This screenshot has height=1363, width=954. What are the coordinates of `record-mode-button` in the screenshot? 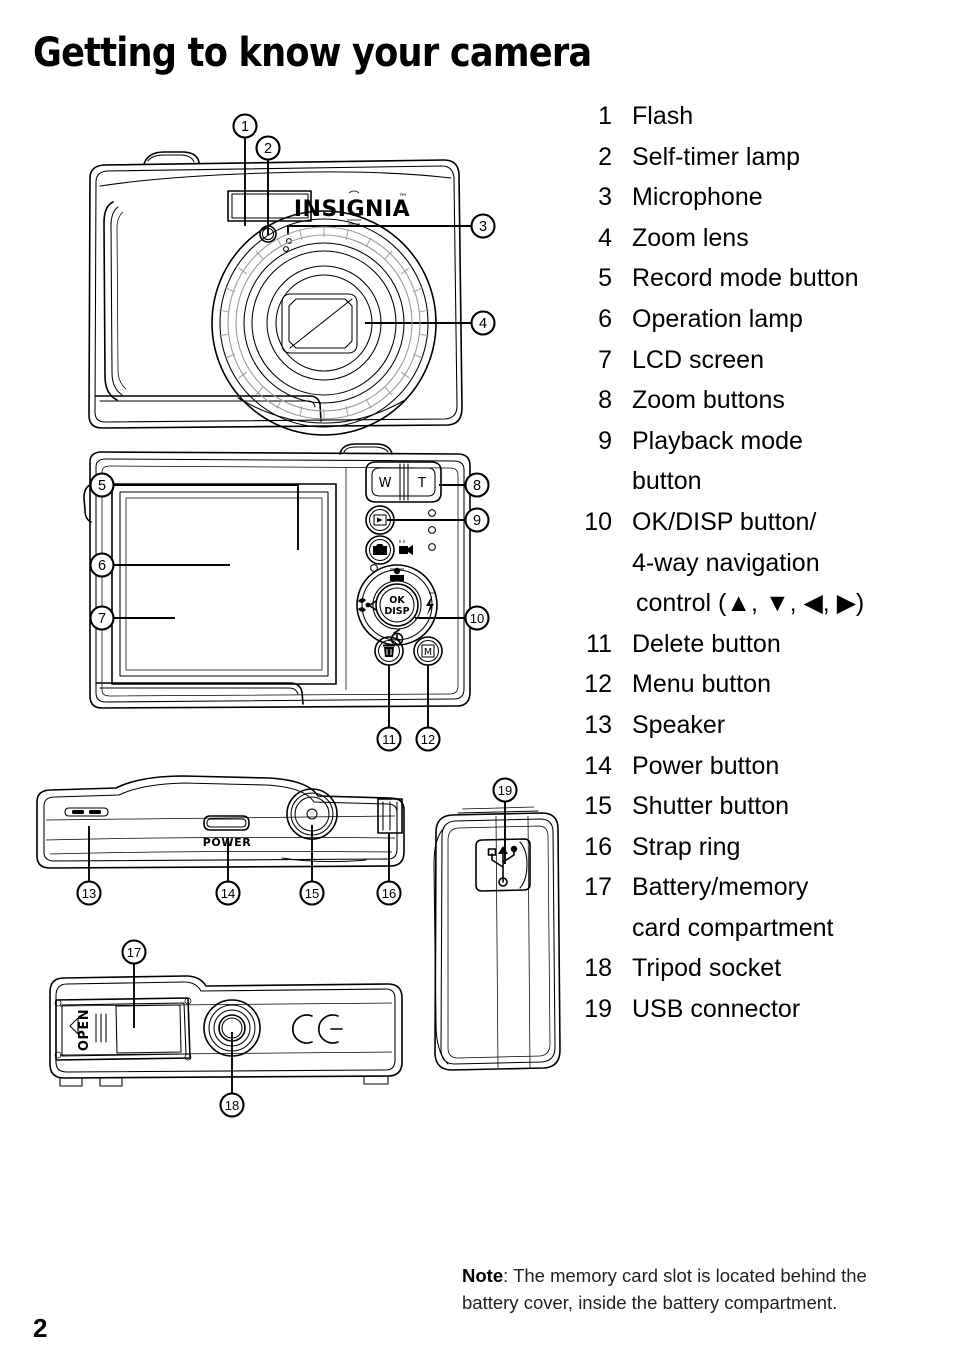 It's located at (389, 550).